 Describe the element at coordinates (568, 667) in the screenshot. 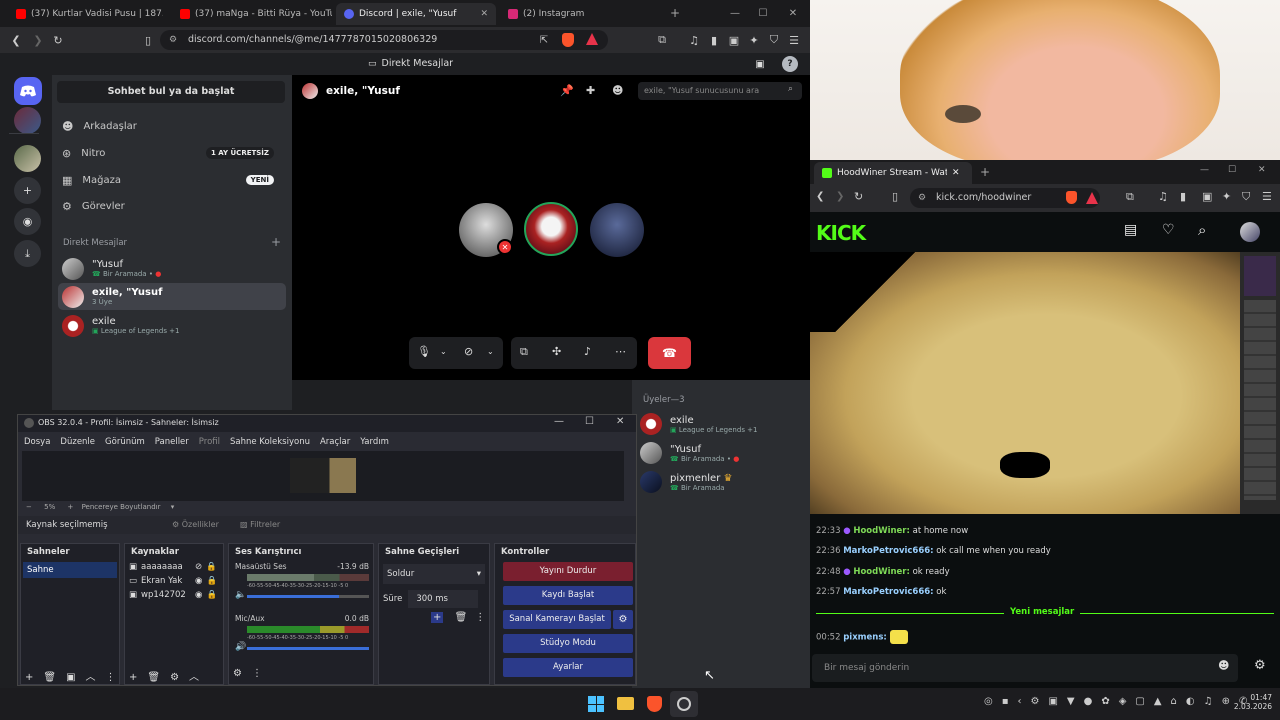

I see `settings-button: Ayarlar` at that location.